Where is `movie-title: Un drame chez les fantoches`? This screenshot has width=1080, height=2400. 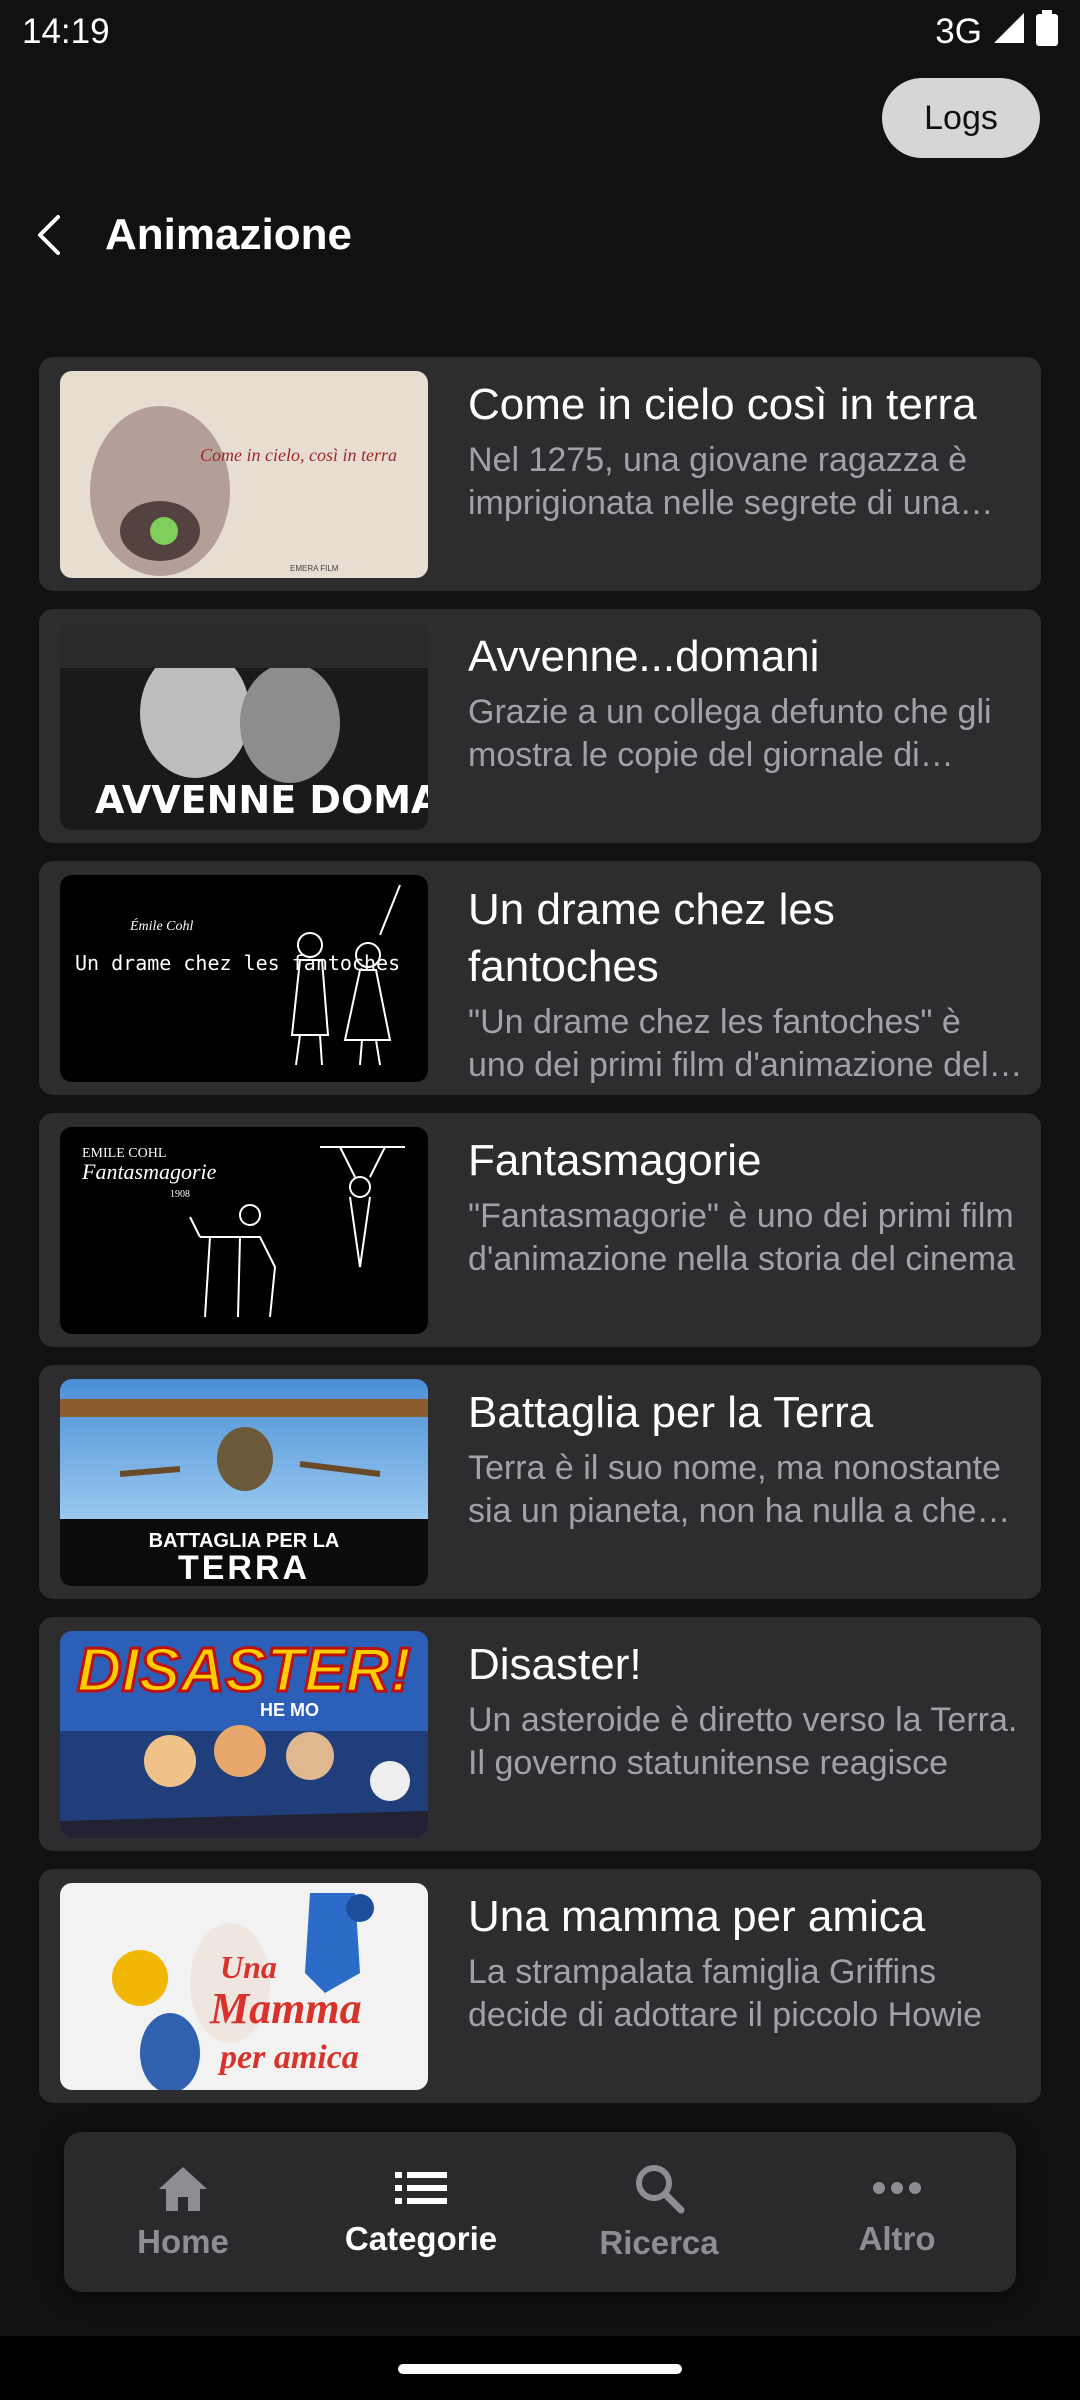
movie-title: Un drame chez les fantoches is located at coordinates (651, 938).